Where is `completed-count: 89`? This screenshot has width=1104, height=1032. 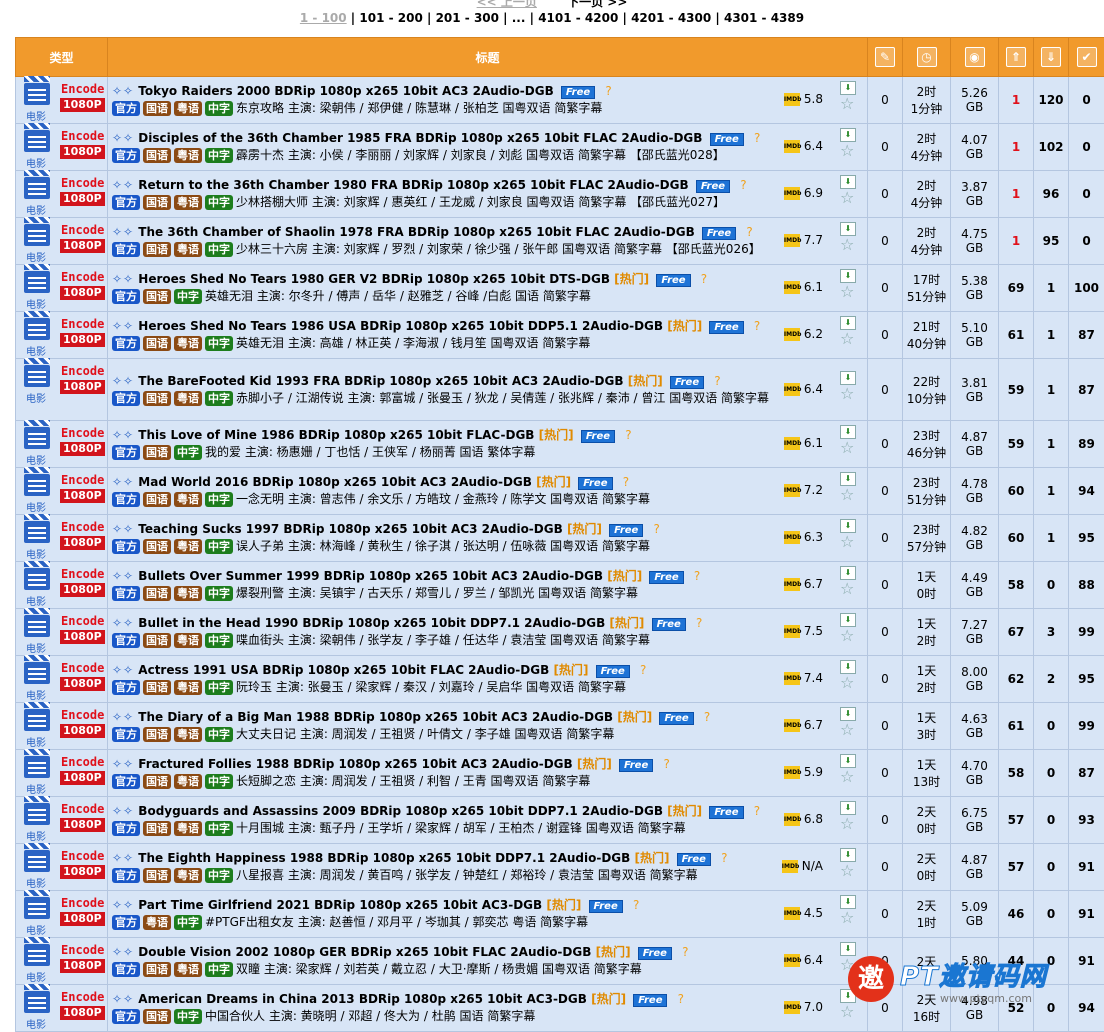 completed-count: 89 is located at coordinates (1086, 444).